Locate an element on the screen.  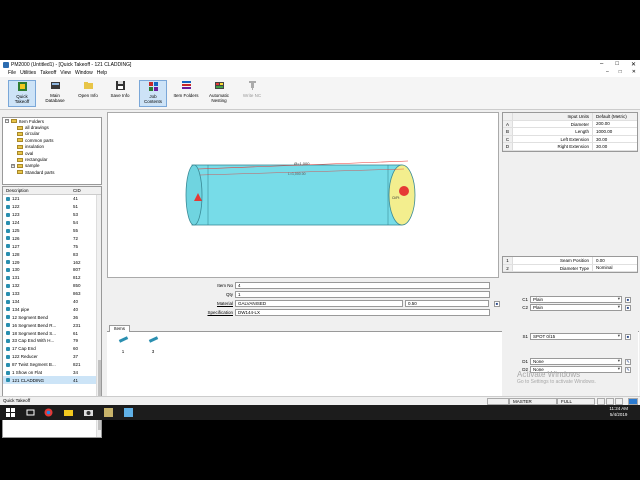
material-label: Material is located at coordinates (208, 303).